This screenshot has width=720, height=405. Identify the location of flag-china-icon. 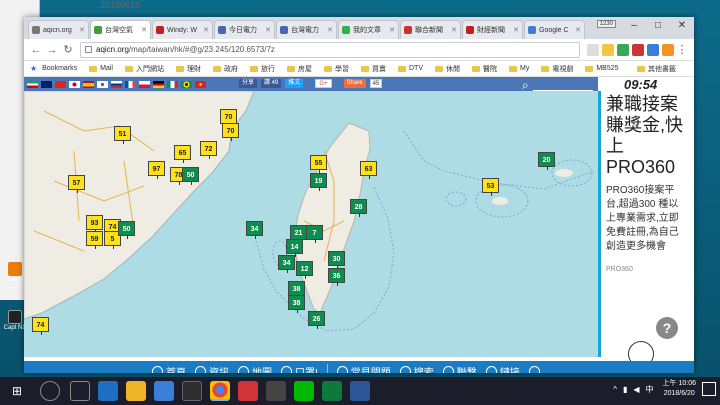
(60, 84).